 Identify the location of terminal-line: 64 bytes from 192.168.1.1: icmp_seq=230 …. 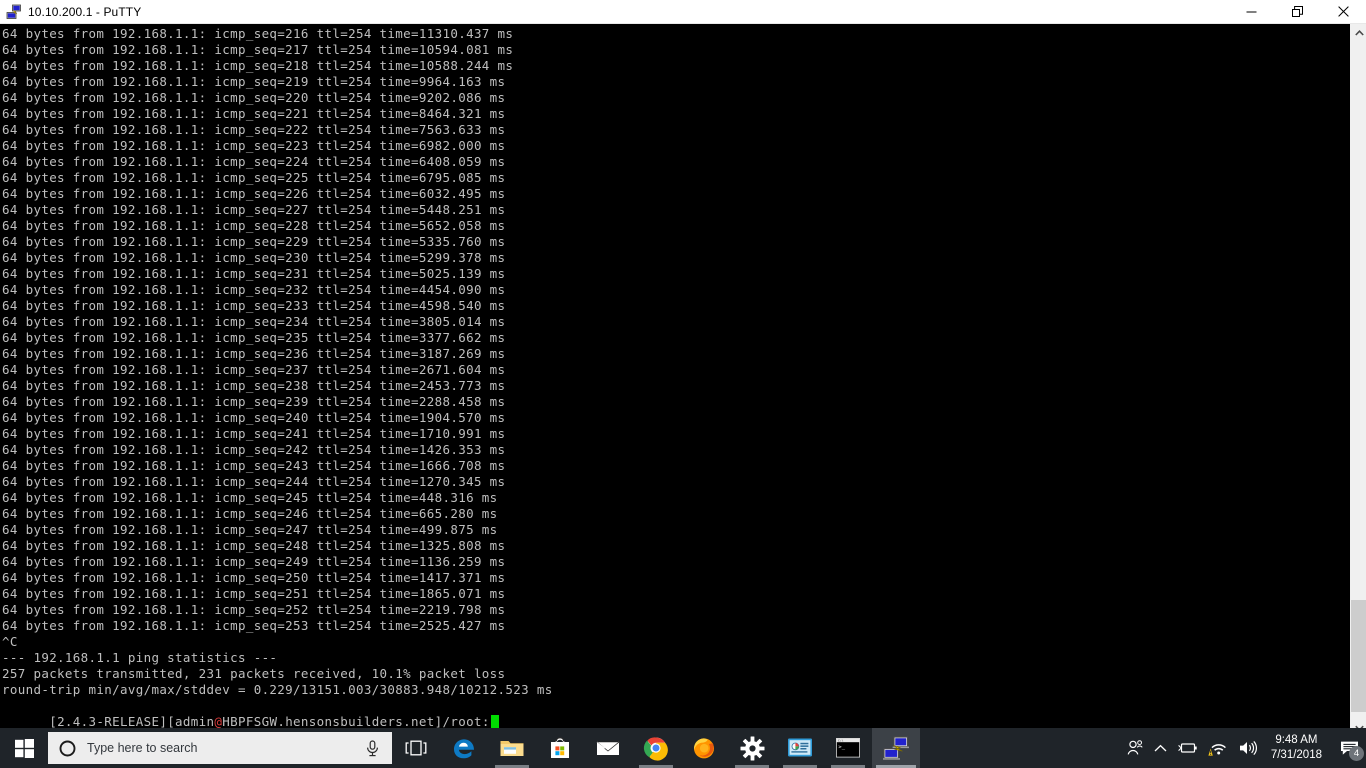
(254, 257).